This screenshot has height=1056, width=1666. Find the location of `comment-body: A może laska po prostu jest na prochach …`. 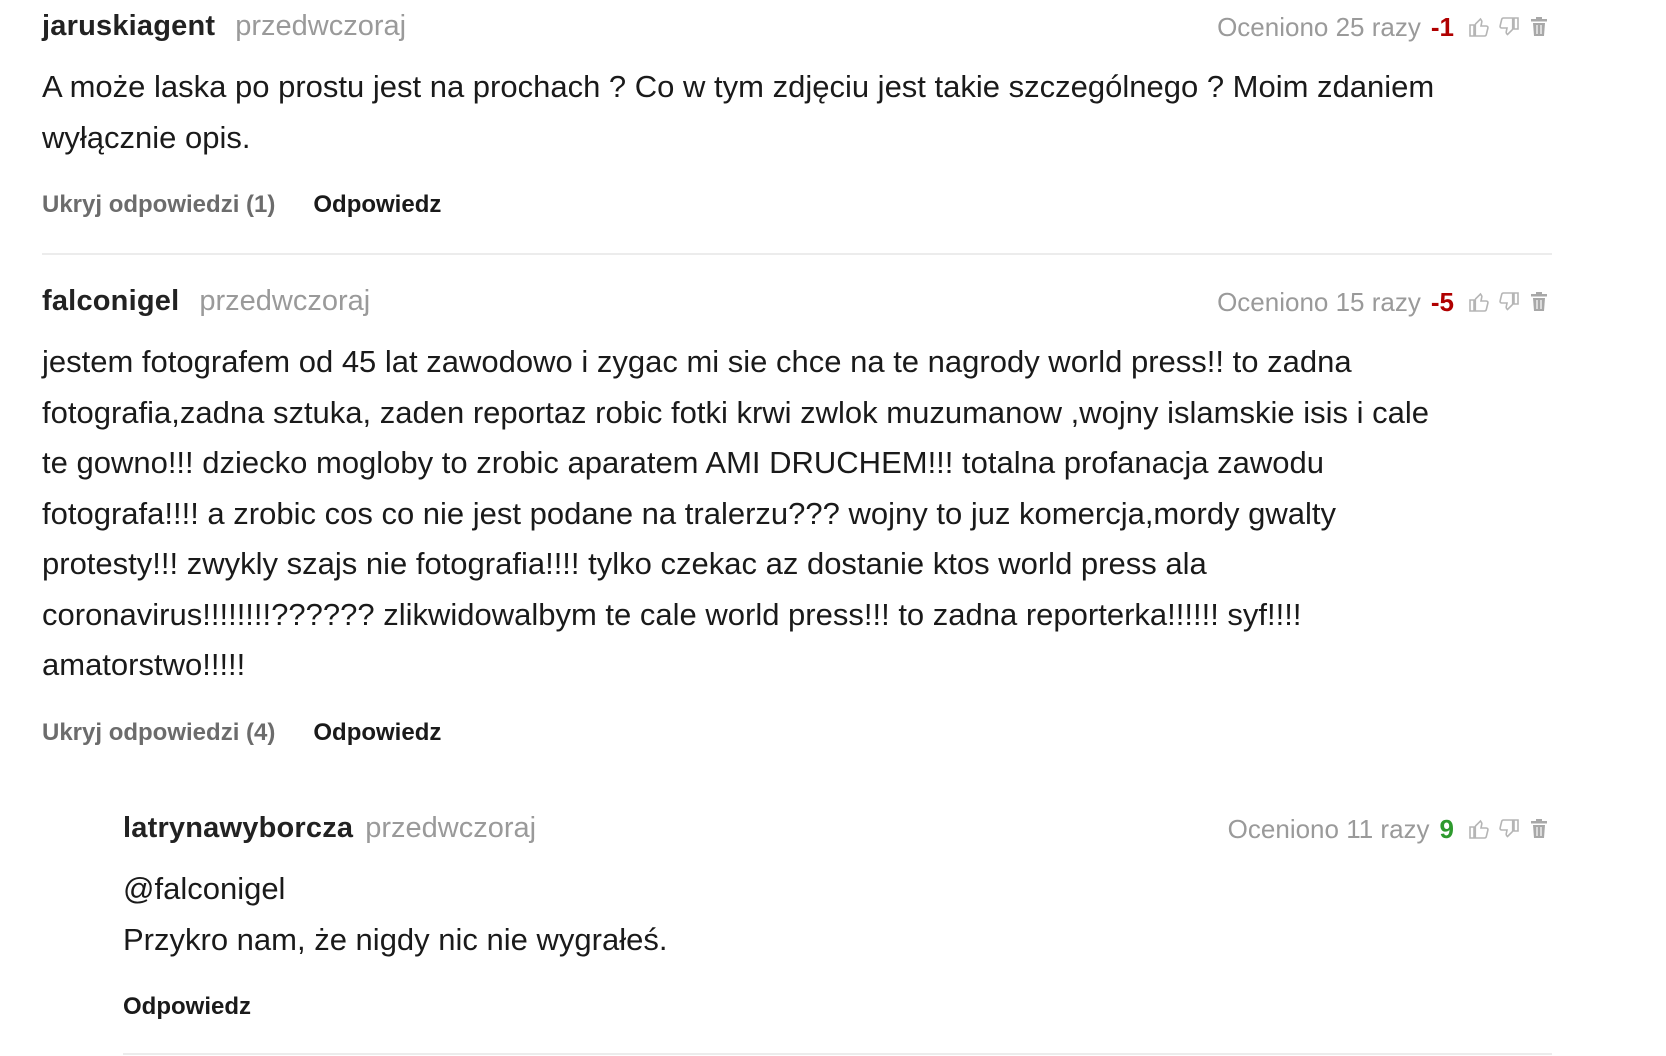

comment-body: A może laska po prostu jest na prochach … is located at coordinates (738, 112).